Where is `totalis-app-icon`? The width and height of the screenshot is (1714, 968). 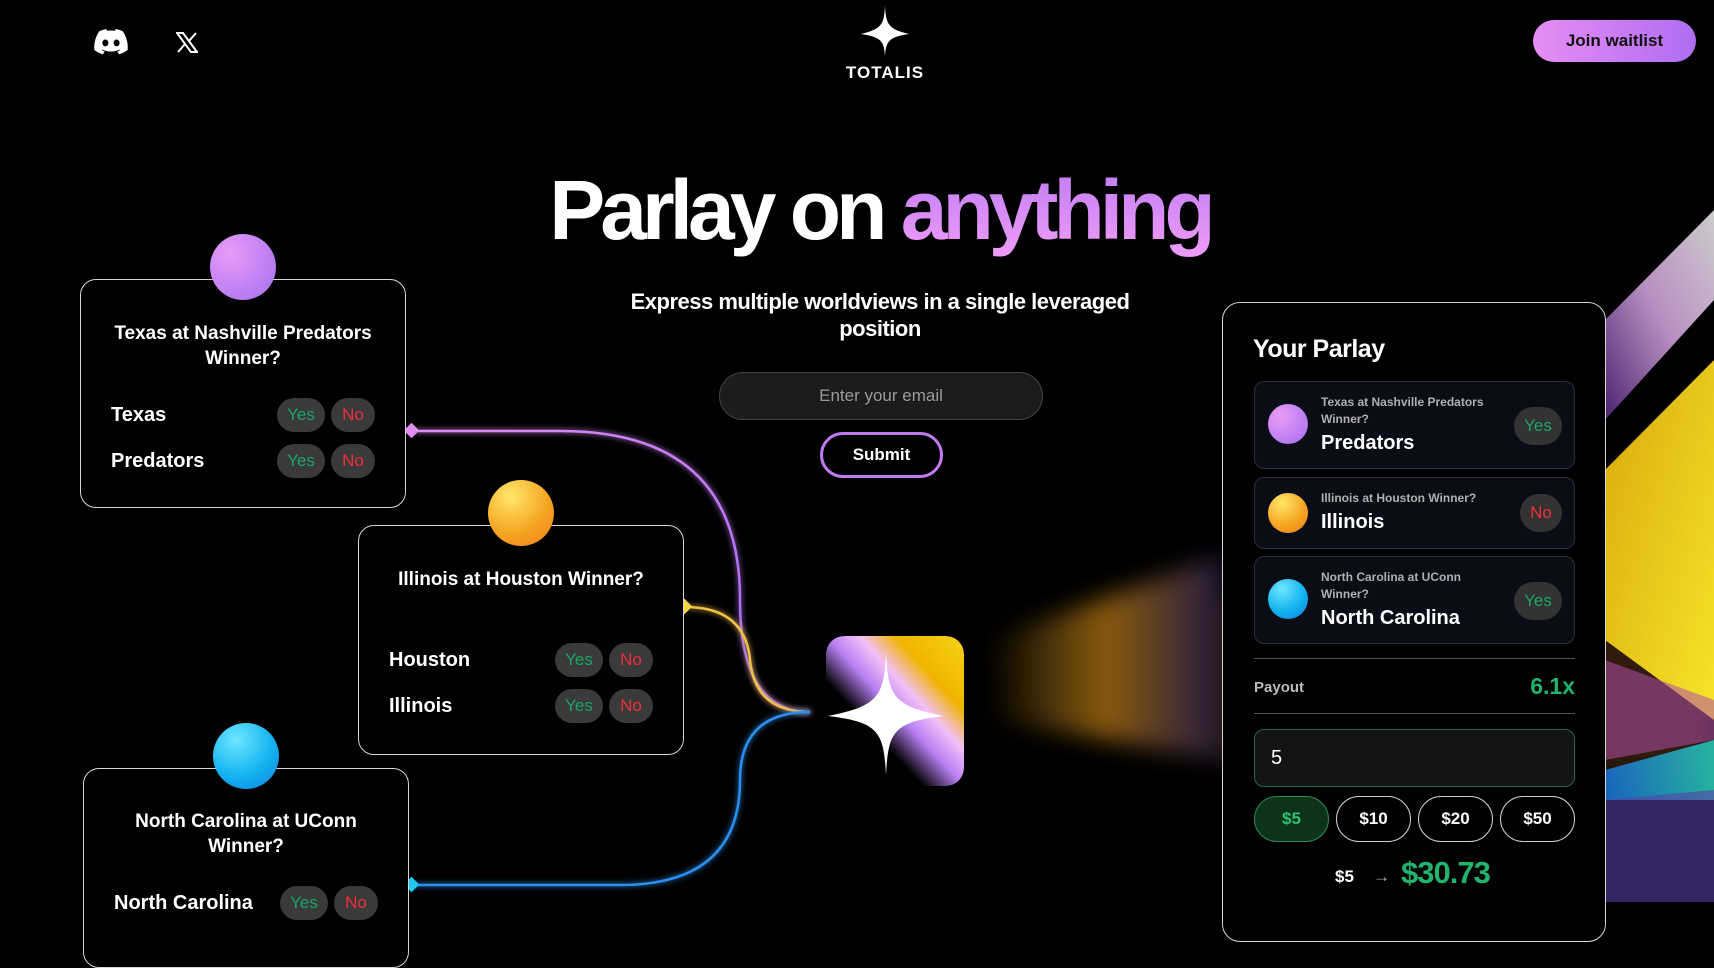 totalis-app-icon is located at coordinates (895, 711).